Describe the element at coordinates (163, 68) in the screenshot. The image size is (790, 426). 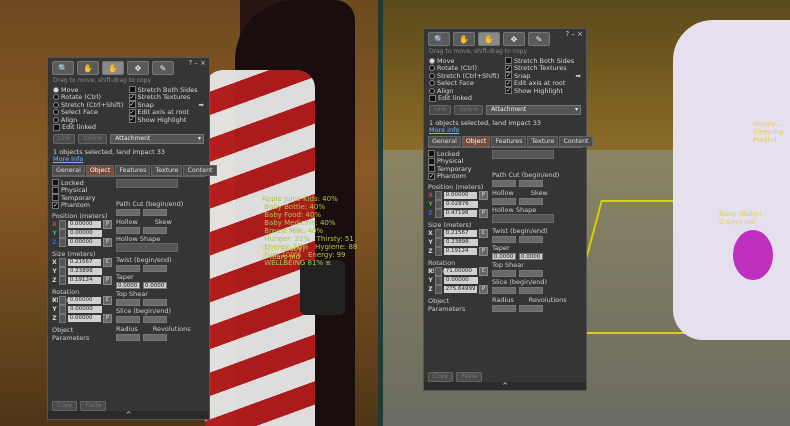
I see `create-tool-button: ✎` at that location.